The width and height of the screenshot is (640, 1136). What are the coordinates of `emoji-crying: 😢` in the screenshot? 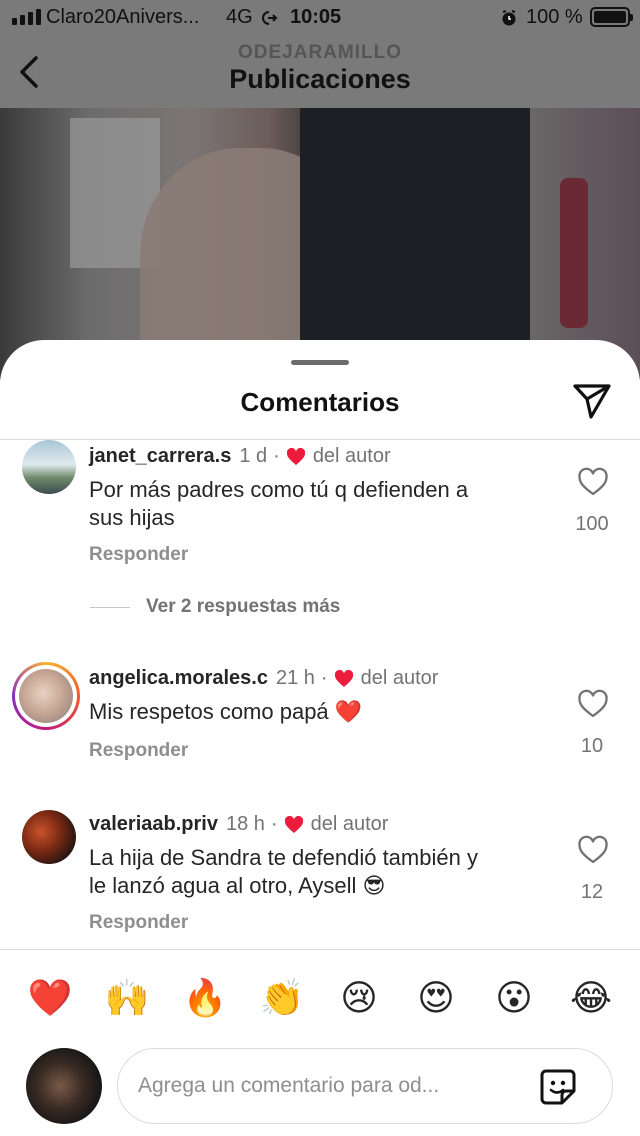 It's located at (359, 998).